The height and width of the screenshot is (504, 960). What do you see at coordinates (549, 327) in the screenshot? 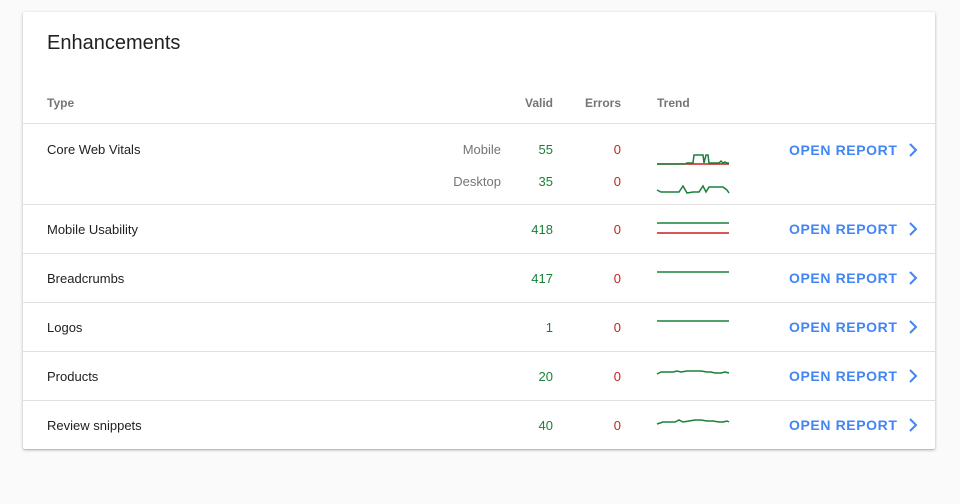
I see `valid-count: 1` at bounding box center [549, 327].